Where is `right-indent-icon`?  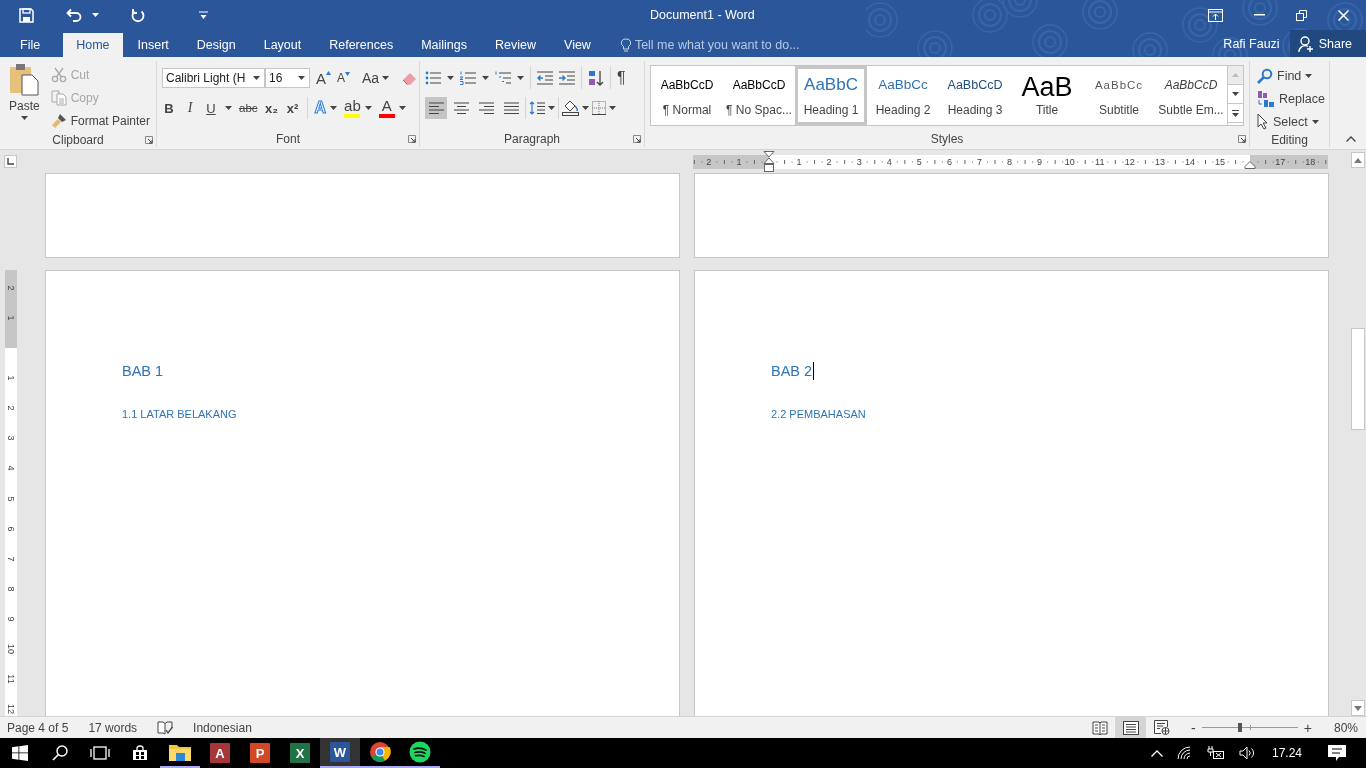 right-indent-icon is located at coordinates (1250, 164).